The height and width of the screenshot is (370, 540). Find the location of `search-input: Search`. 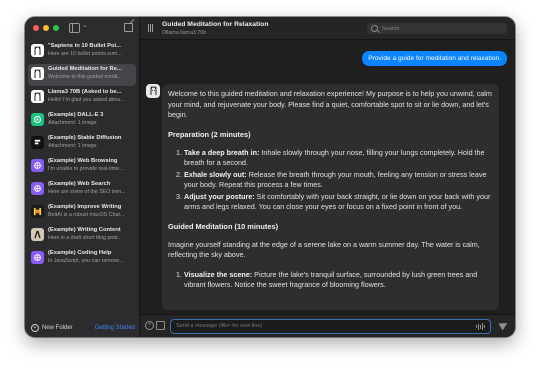

search-input: Search is located at coordinates (437, 28).